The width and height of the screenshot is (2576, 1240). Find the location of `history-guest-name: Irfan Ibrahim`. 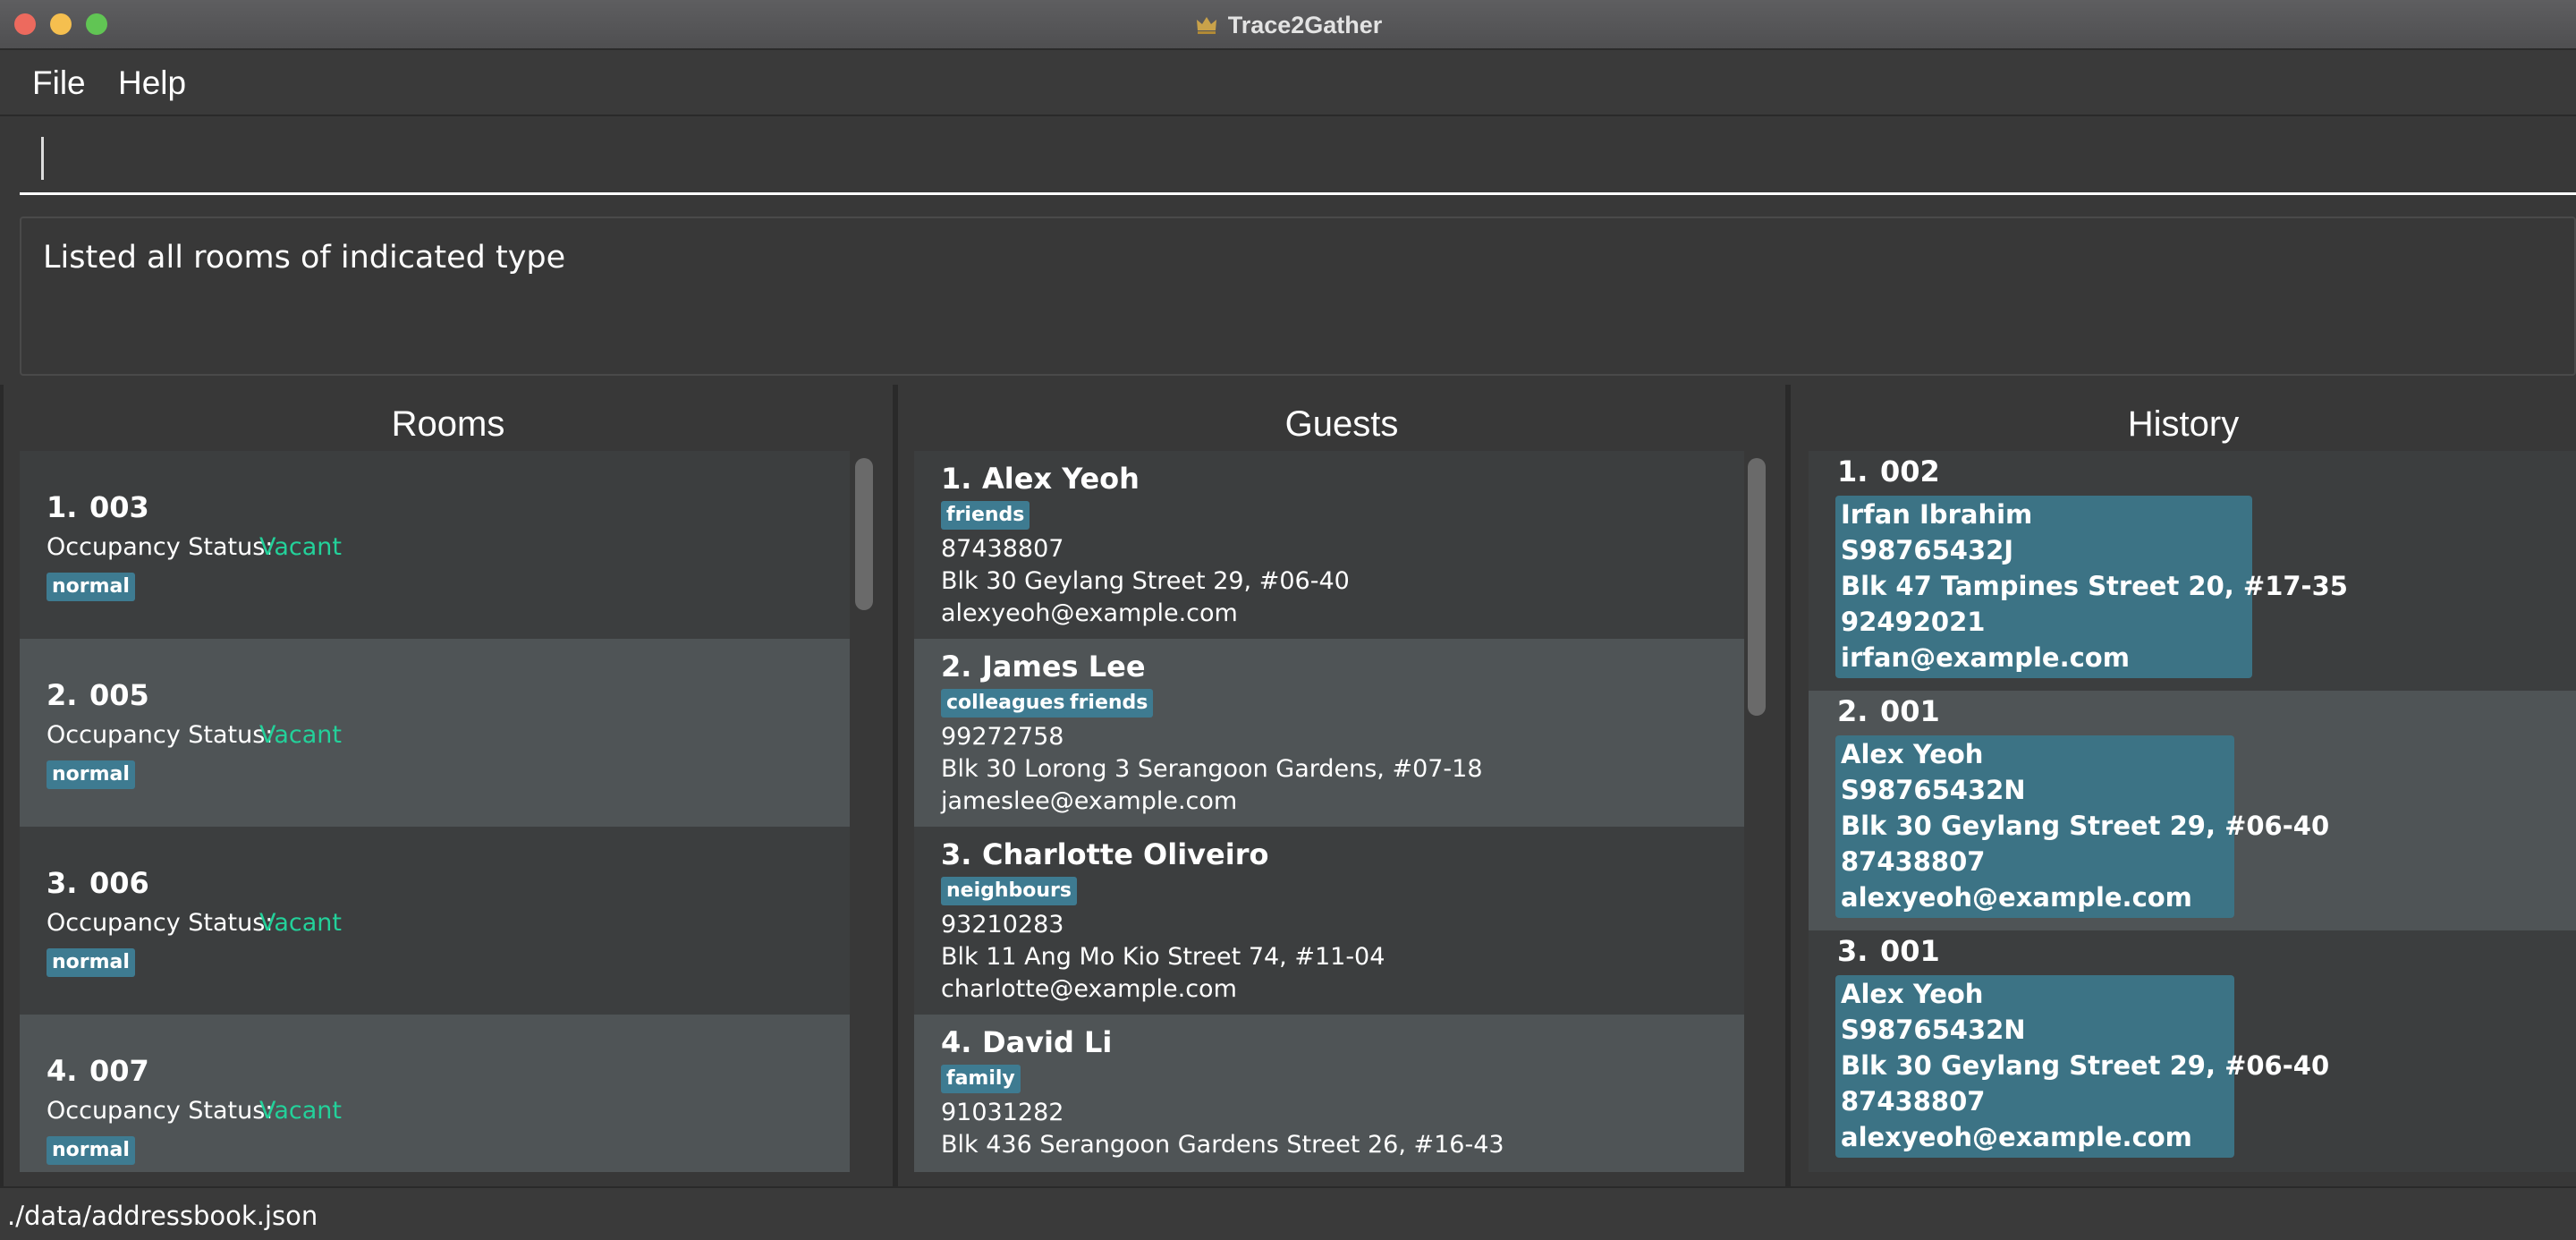

history-guest-name: Irfan Ibrahim is located at coordinates (1937, 514).